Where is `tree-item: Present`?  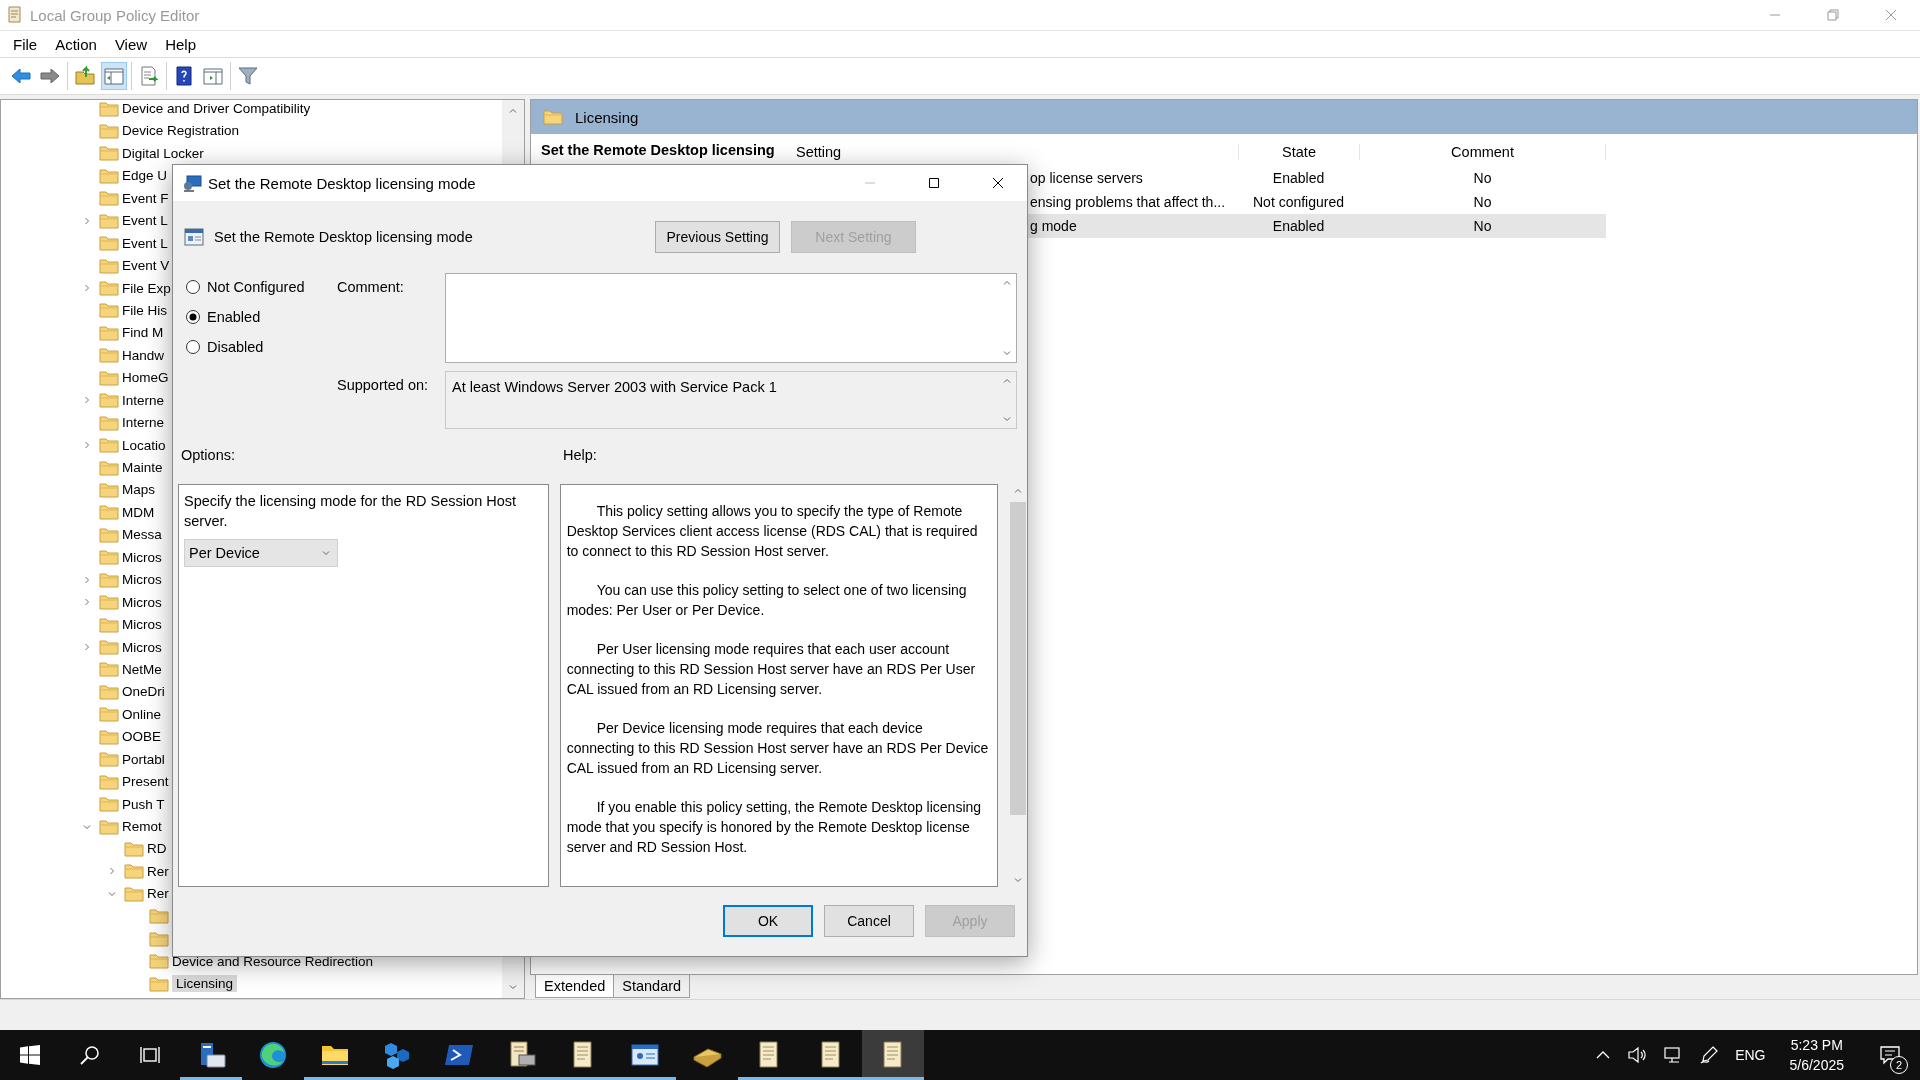
tree-item: Present is located at coordinates (145, 782).